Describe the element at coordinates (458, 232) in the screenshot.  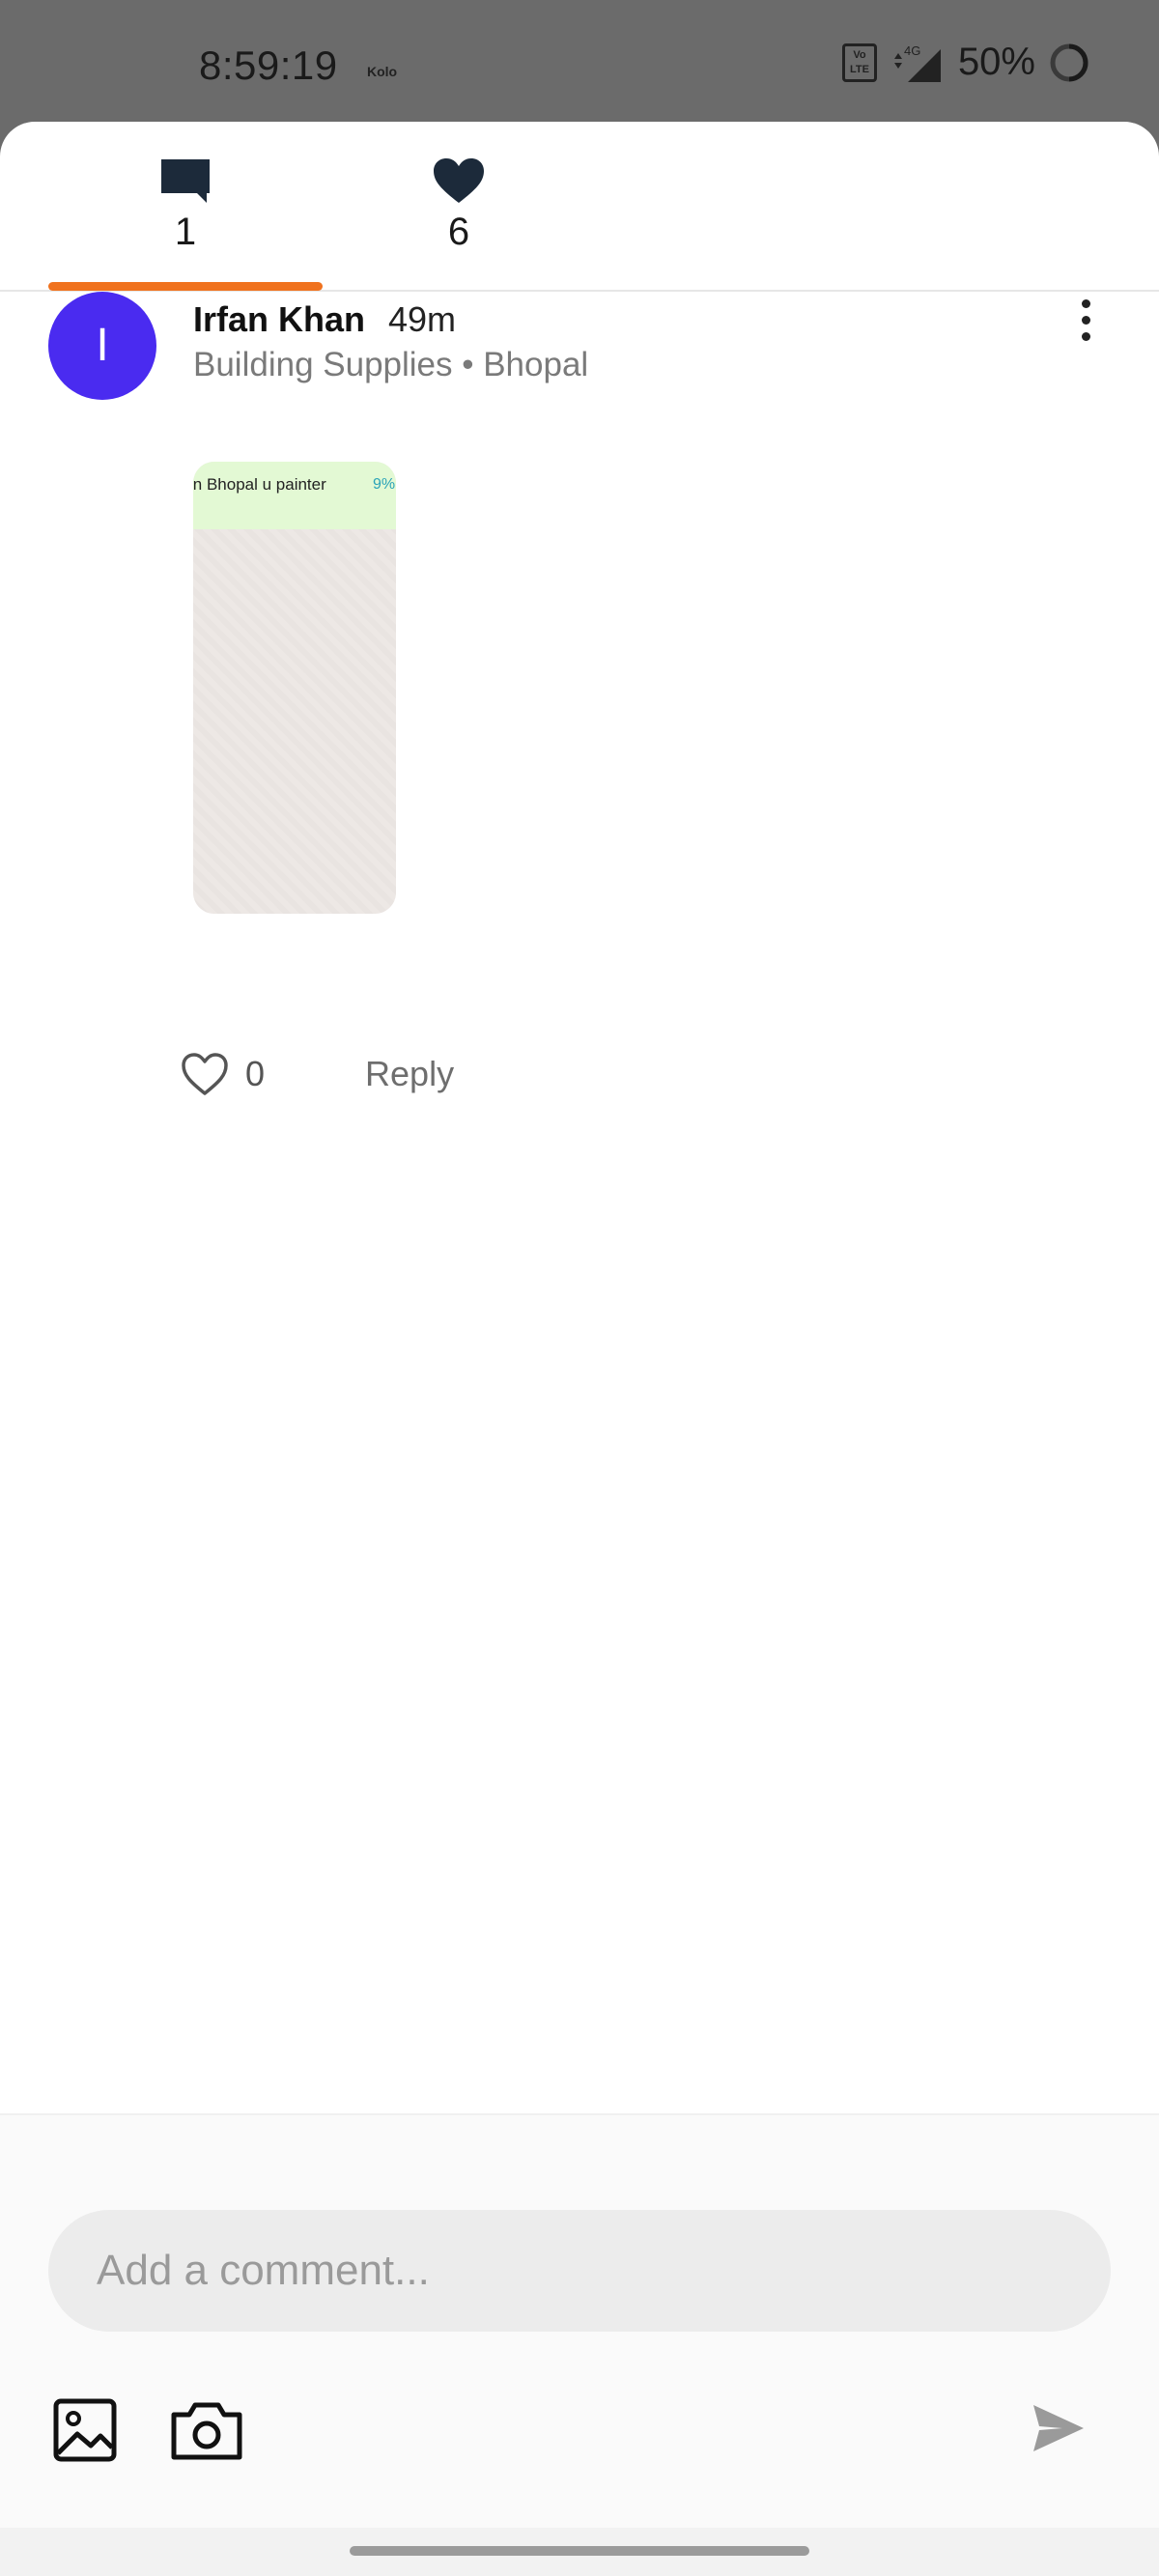
I see `likes-count: 6` at that location.